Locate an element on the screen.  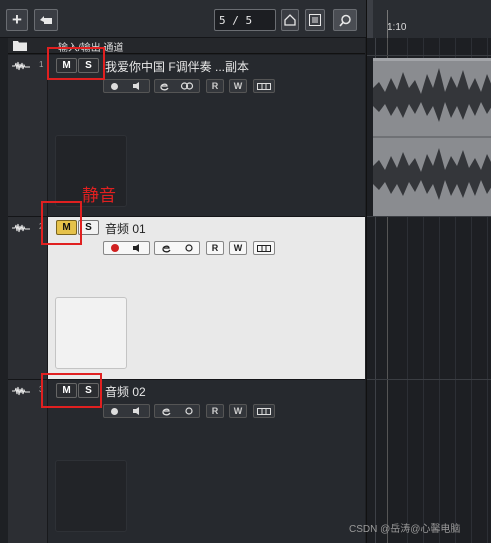
search-button is located at coordinates (345, 20).